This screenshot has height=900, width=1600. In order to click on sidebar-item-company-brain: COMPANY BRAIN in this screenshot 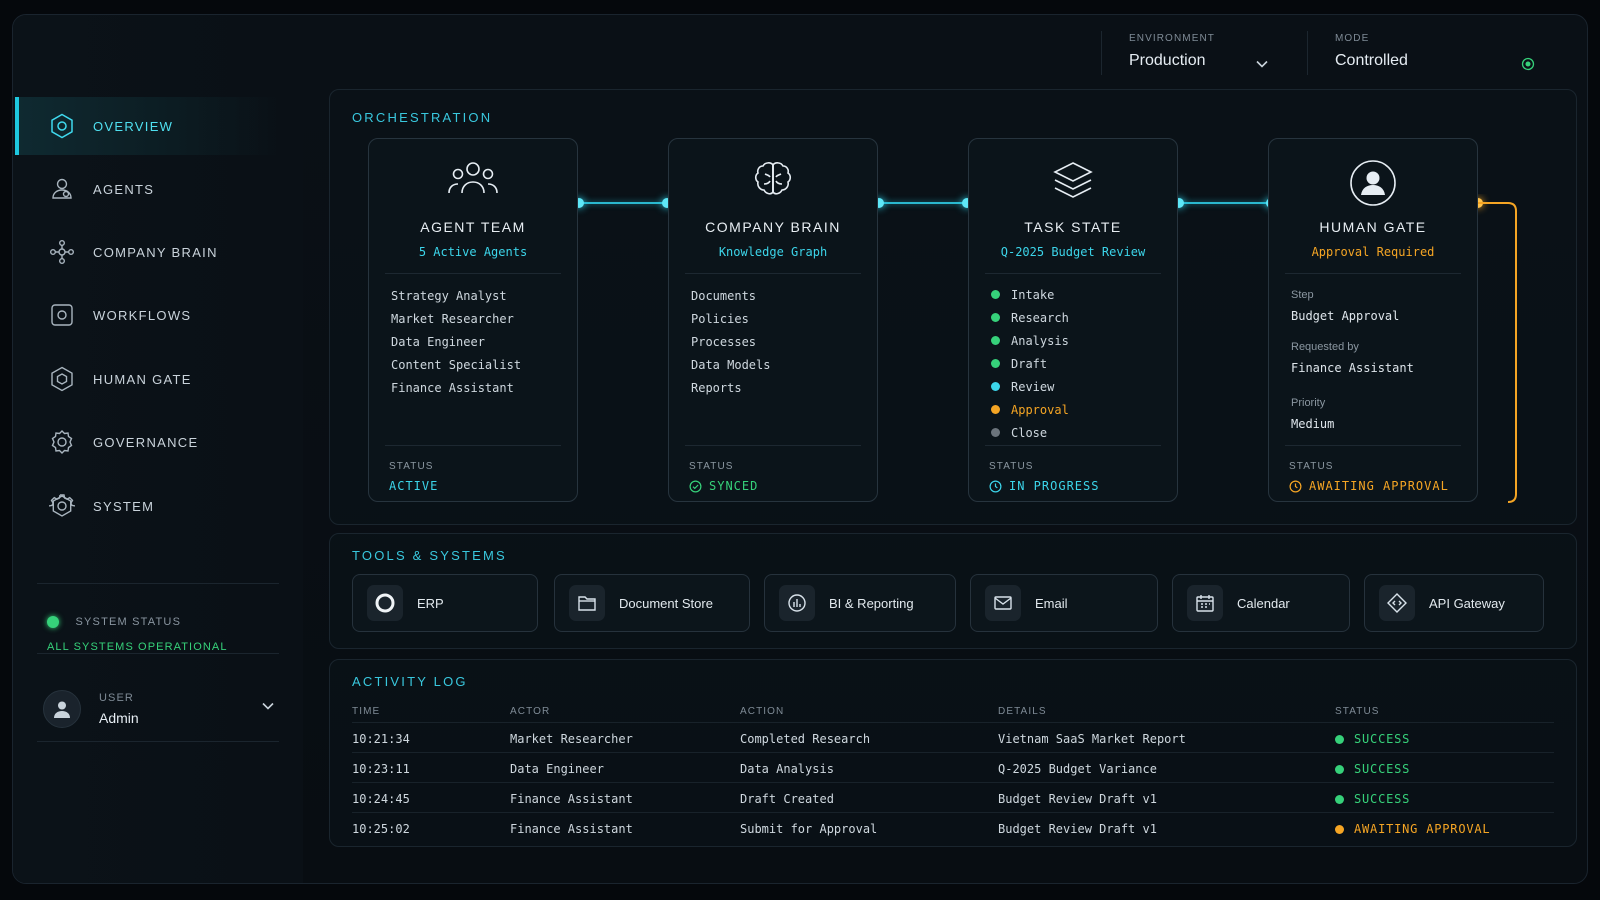, I will do `click(147, 252)`.